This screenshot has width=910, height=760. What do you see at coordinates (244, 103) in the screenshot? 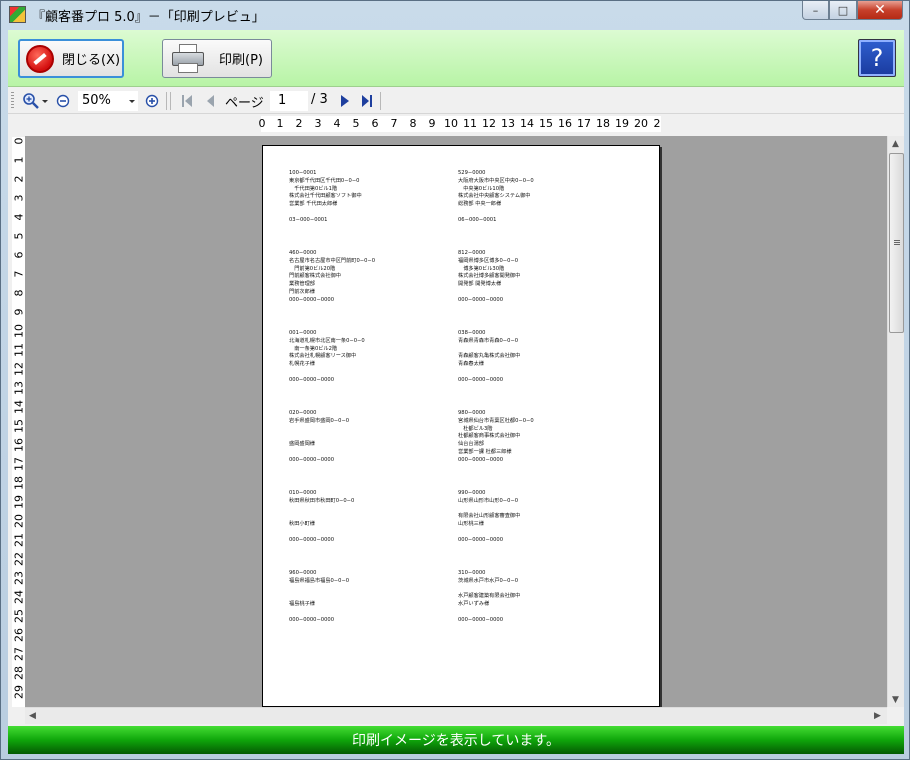
I see `page-label: ページ` at bounding box center [244, 103].